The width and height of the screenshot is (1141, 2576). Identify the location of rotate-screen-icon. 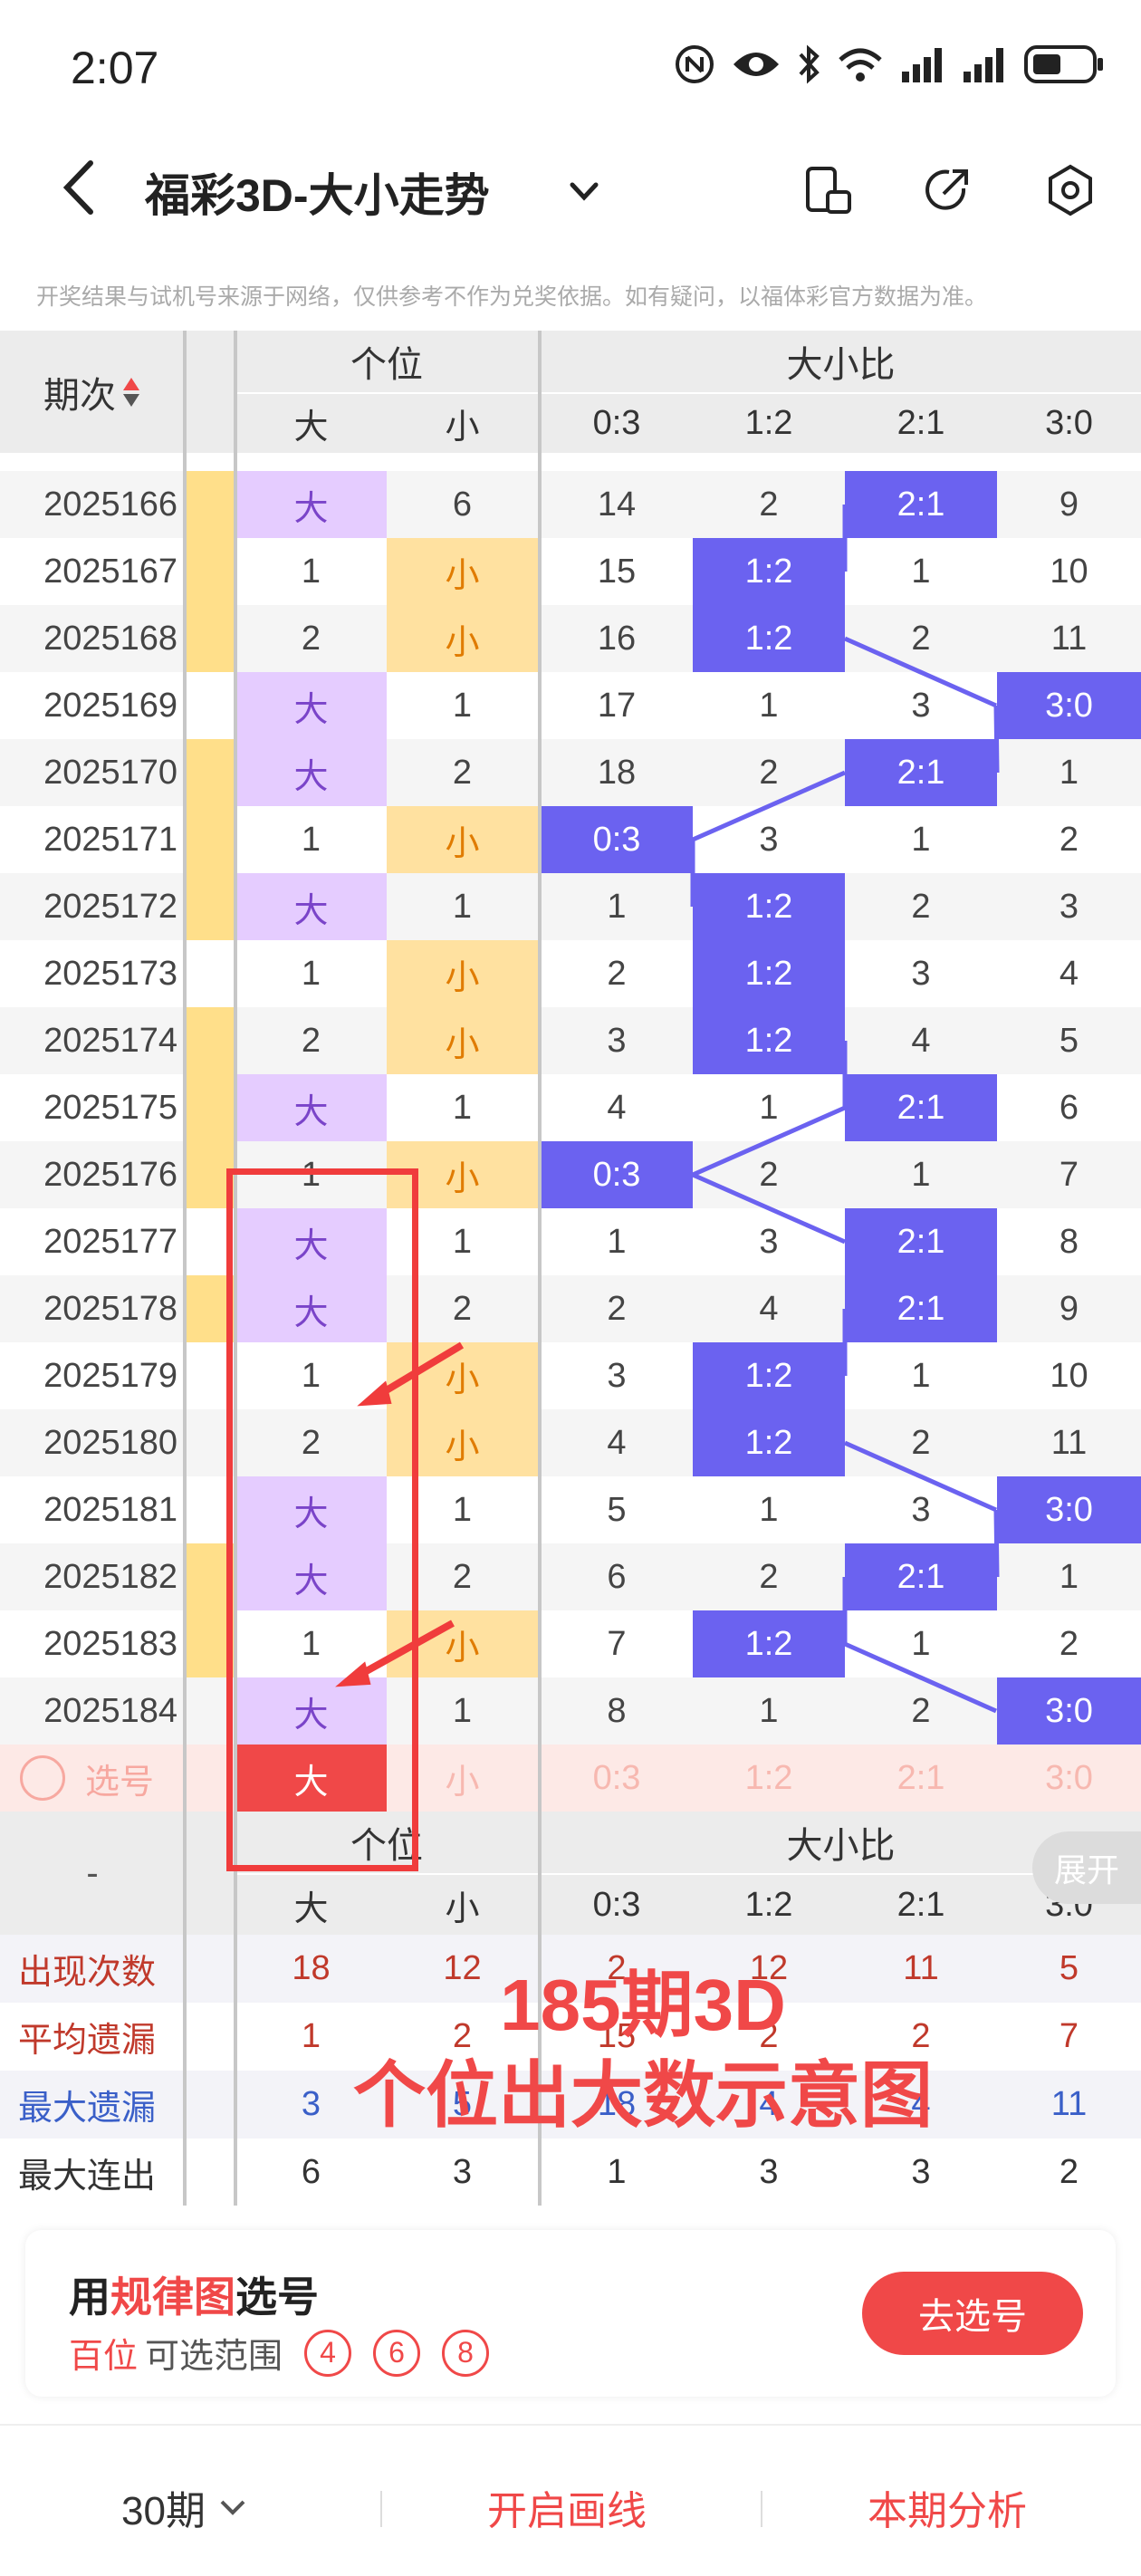
(828, 190).